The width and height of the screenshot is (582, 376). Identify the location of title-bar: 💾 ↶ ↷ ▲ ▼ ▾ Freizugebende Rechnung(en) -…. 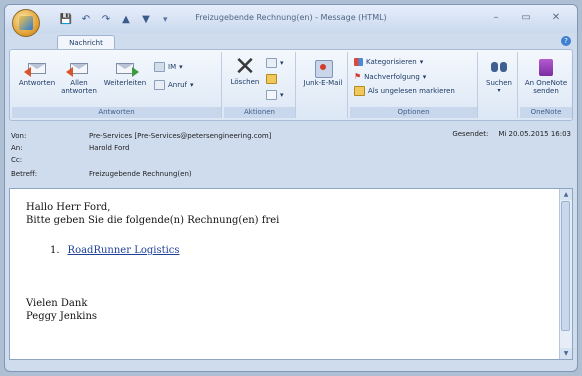
(291, 21).